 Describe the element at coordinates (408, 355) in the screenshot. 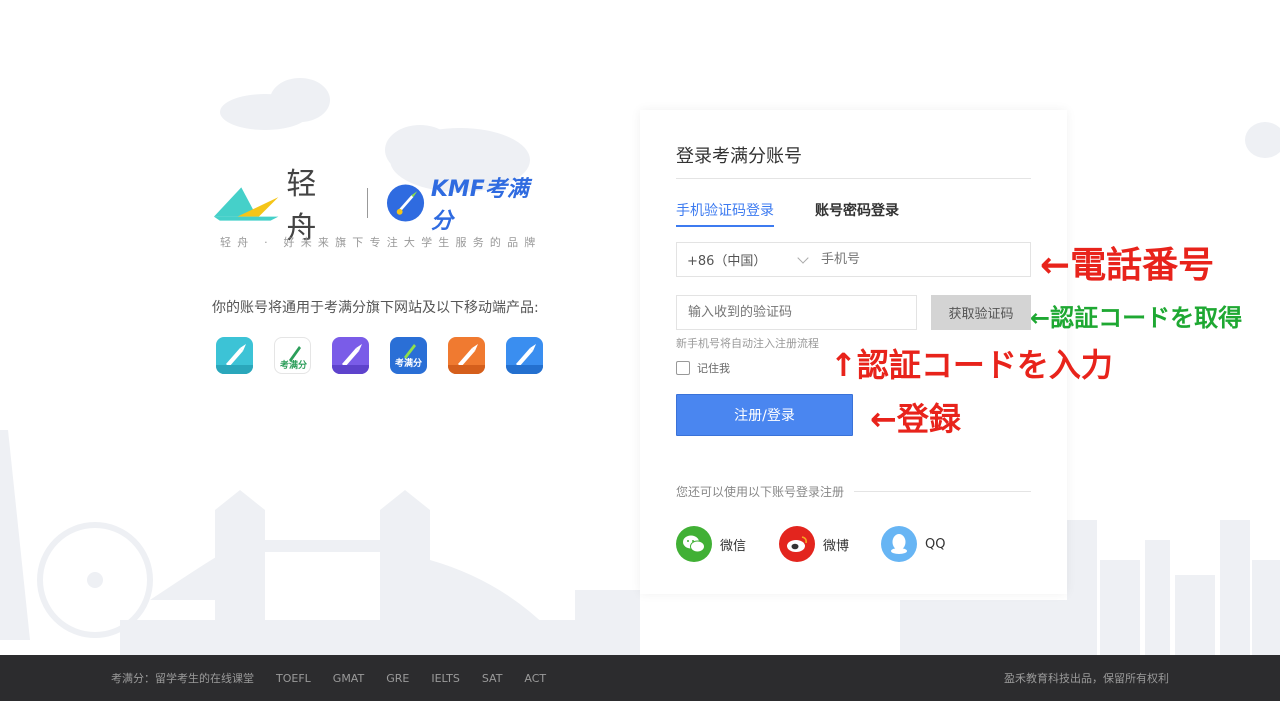

I see `kmf-blue-app-icon: 考满分` at that location.